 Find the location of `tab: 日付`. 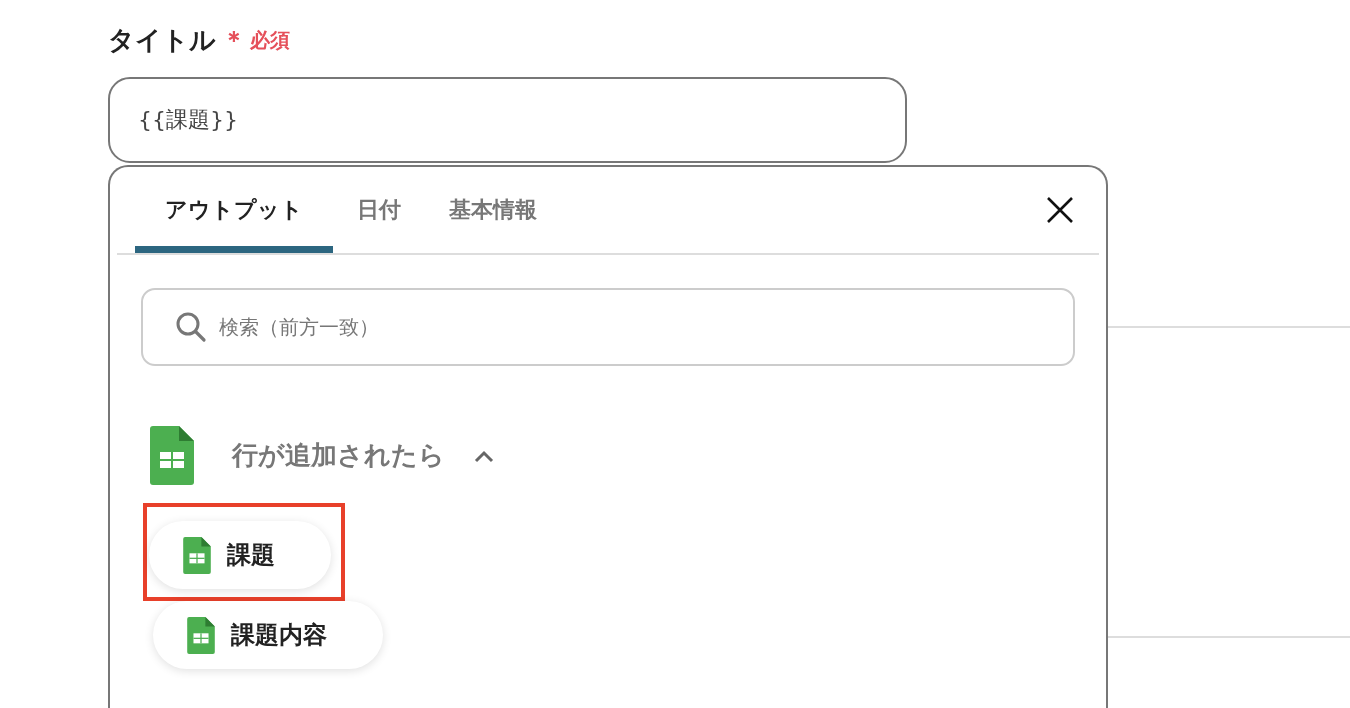

tab: 日付 is located at coordinates (379, 210).